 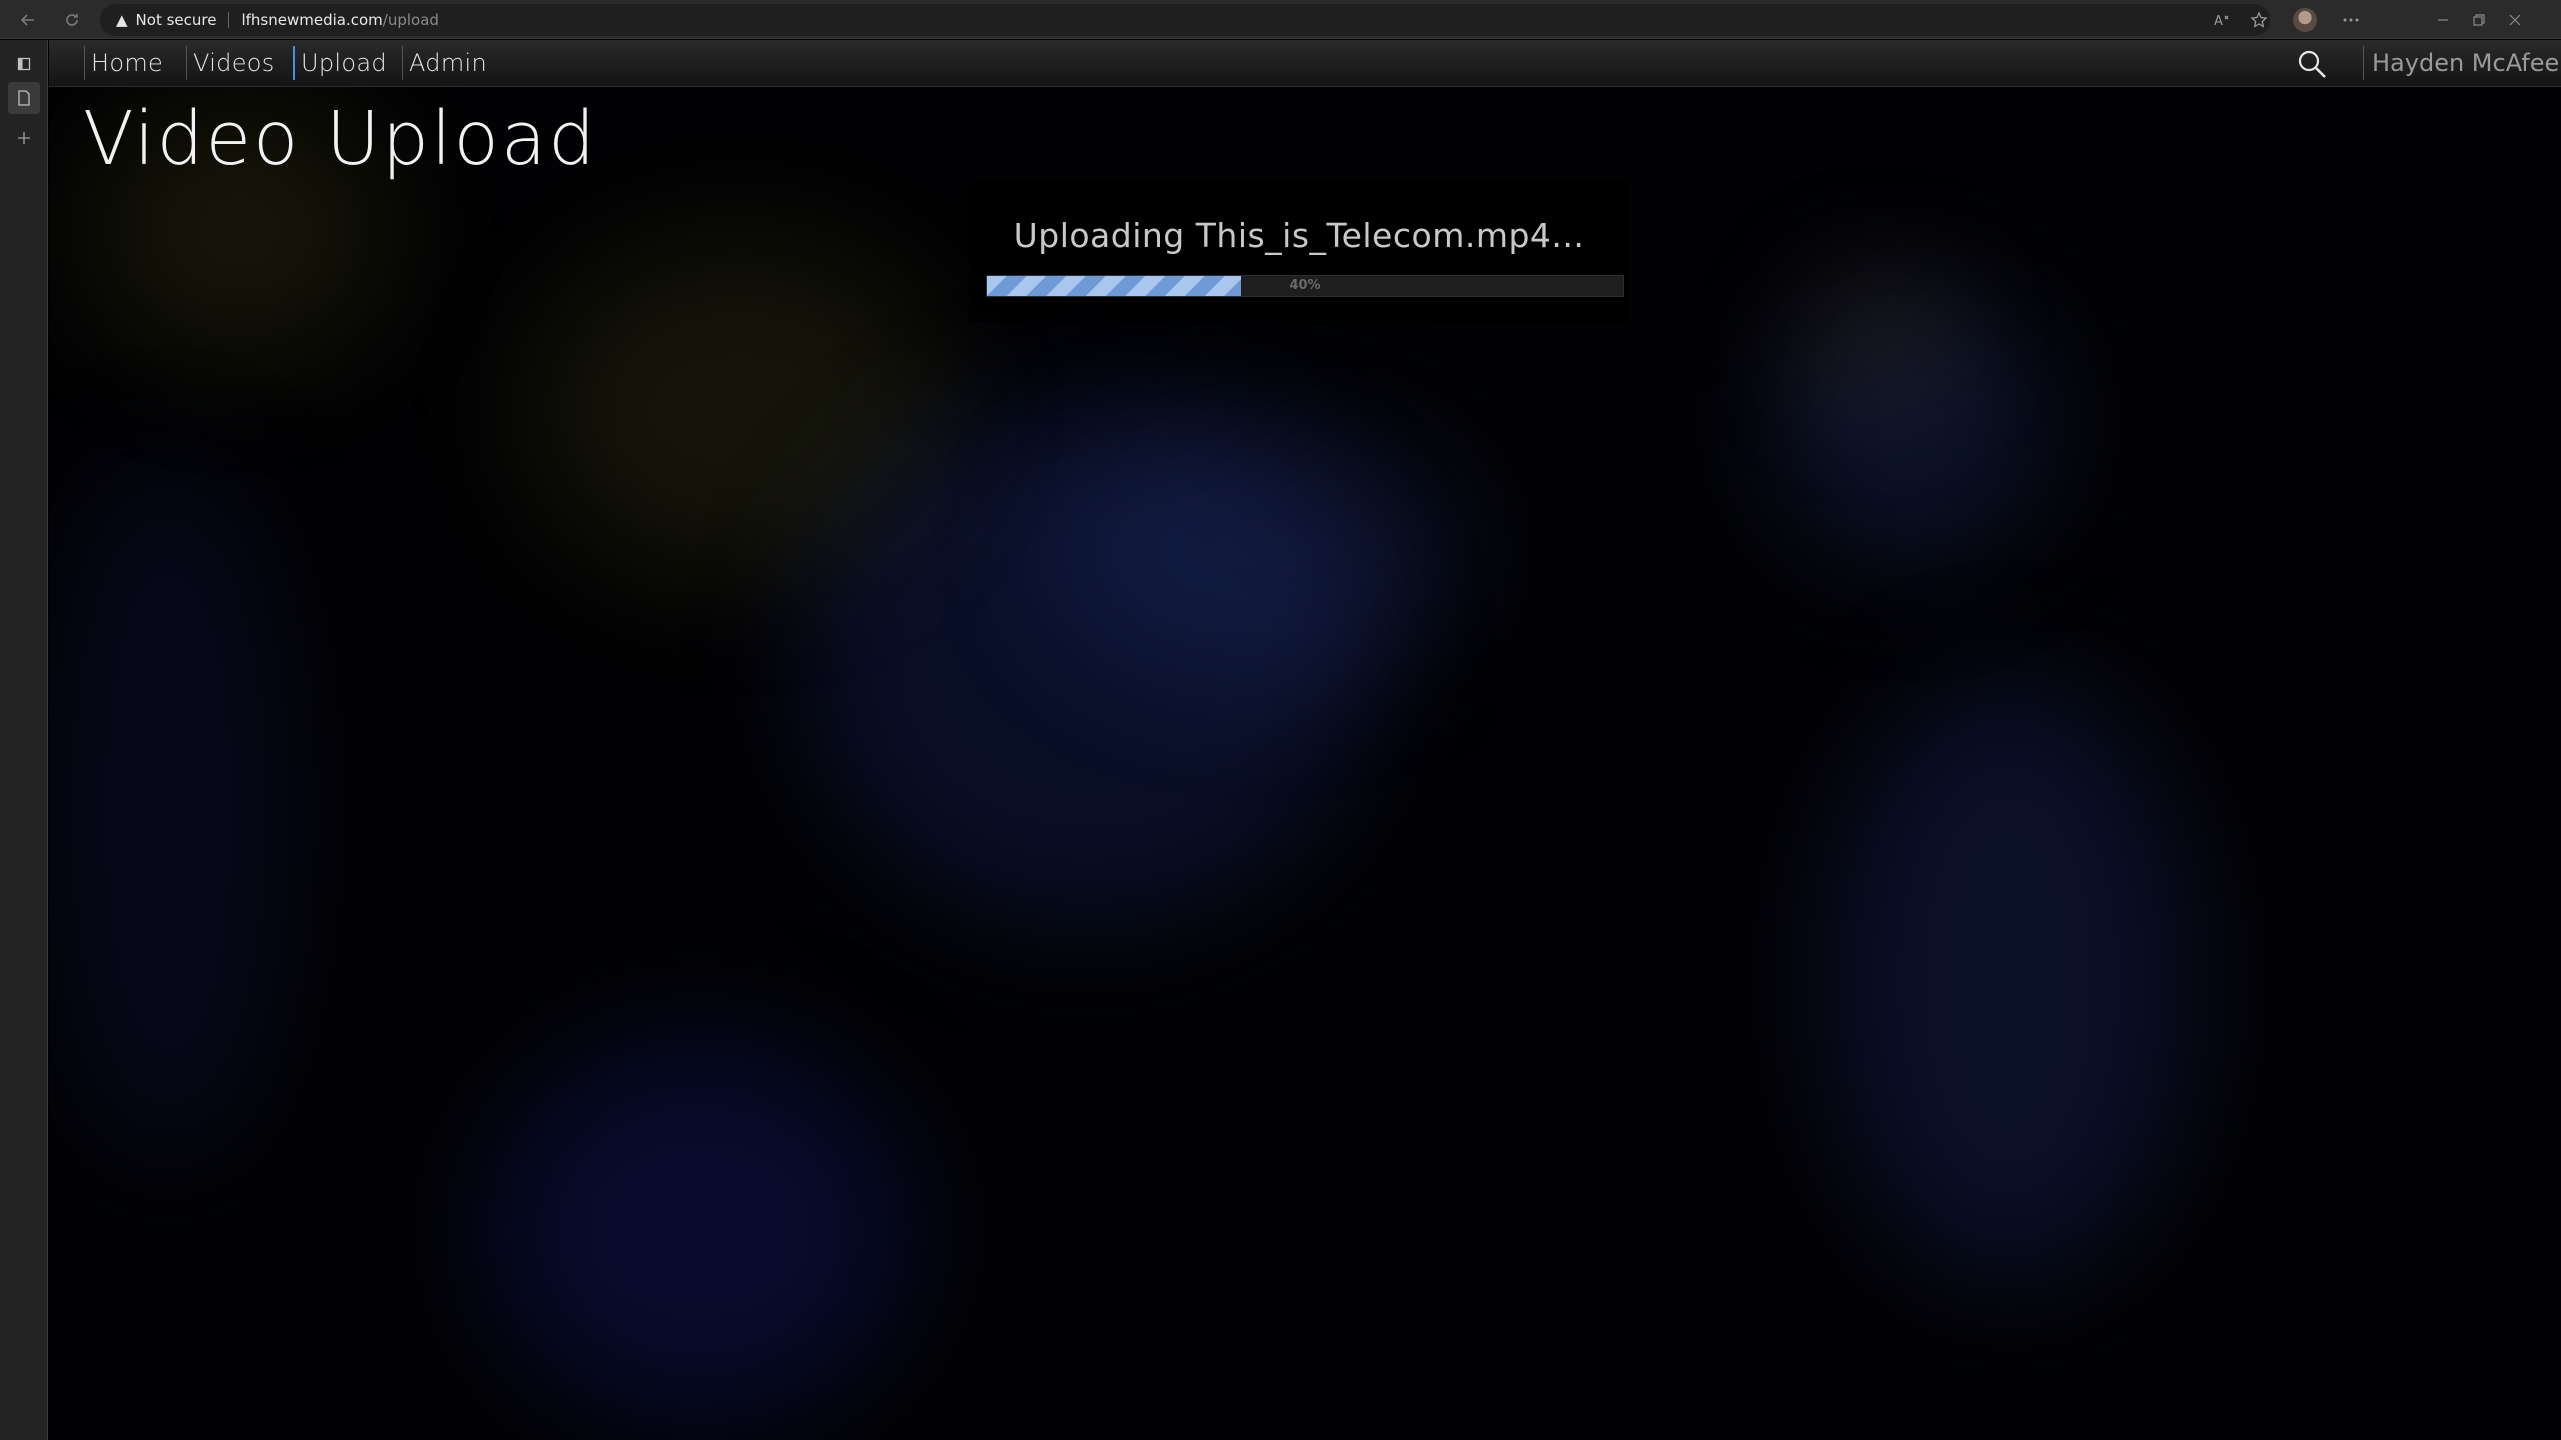 I want to click on security-label: Not secure, so click(x=176, y=20).